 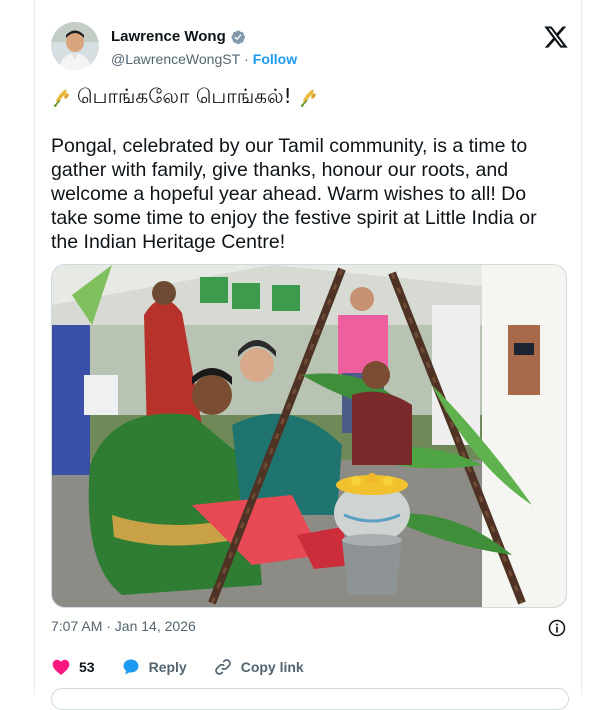 What do you see at coordinates (557, 628) in the screenshot?
I see `info-icon` at bounding box center [557, 628].